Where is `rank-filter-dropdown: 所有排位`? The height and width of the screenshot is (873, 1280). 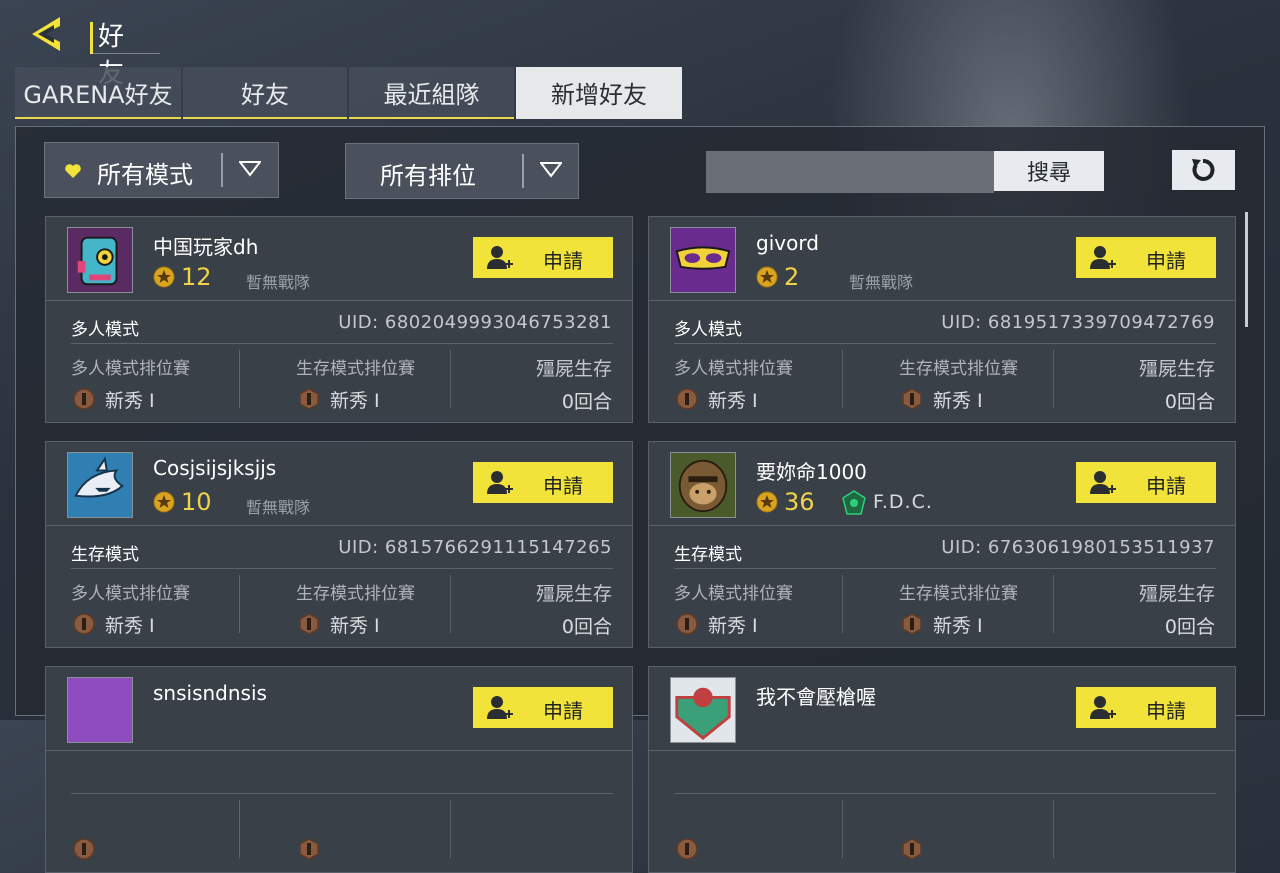 rank-filter-dropdown: 所有排位 is located at coordinates (462, 171).